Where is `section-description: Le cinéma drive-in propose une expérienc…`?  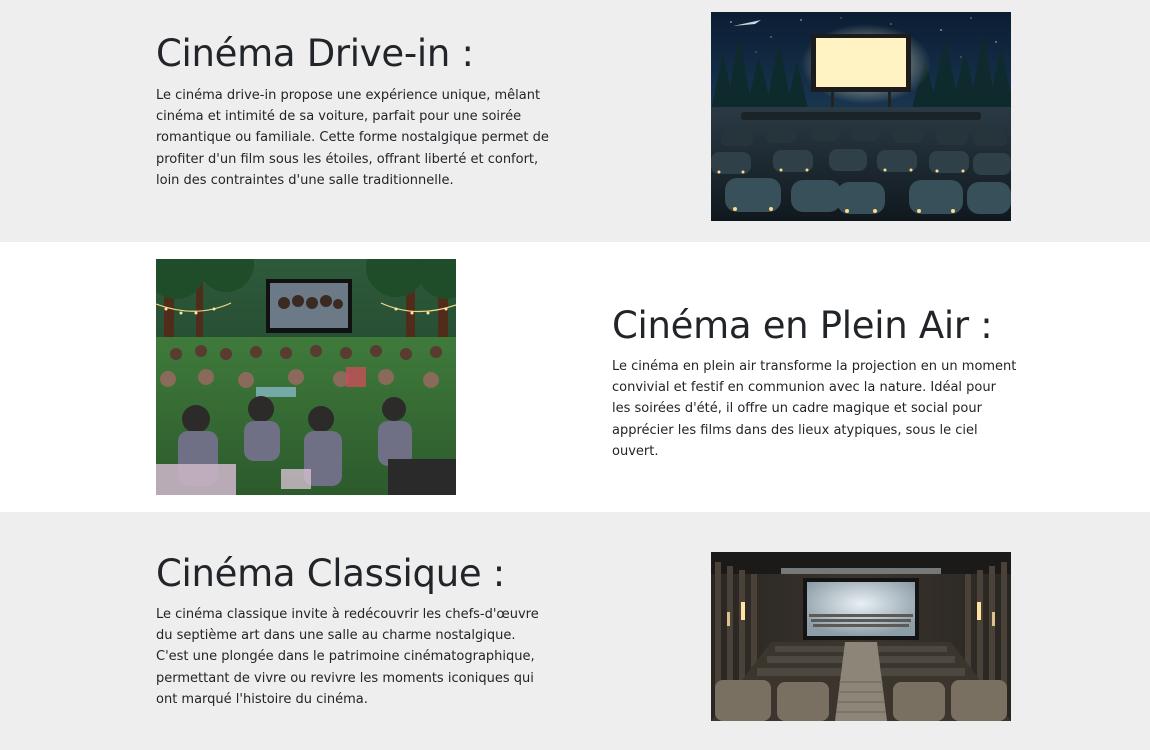
section-description: Le cinéma drive-in propose une expérienc… is located at coordinates (352, 138).